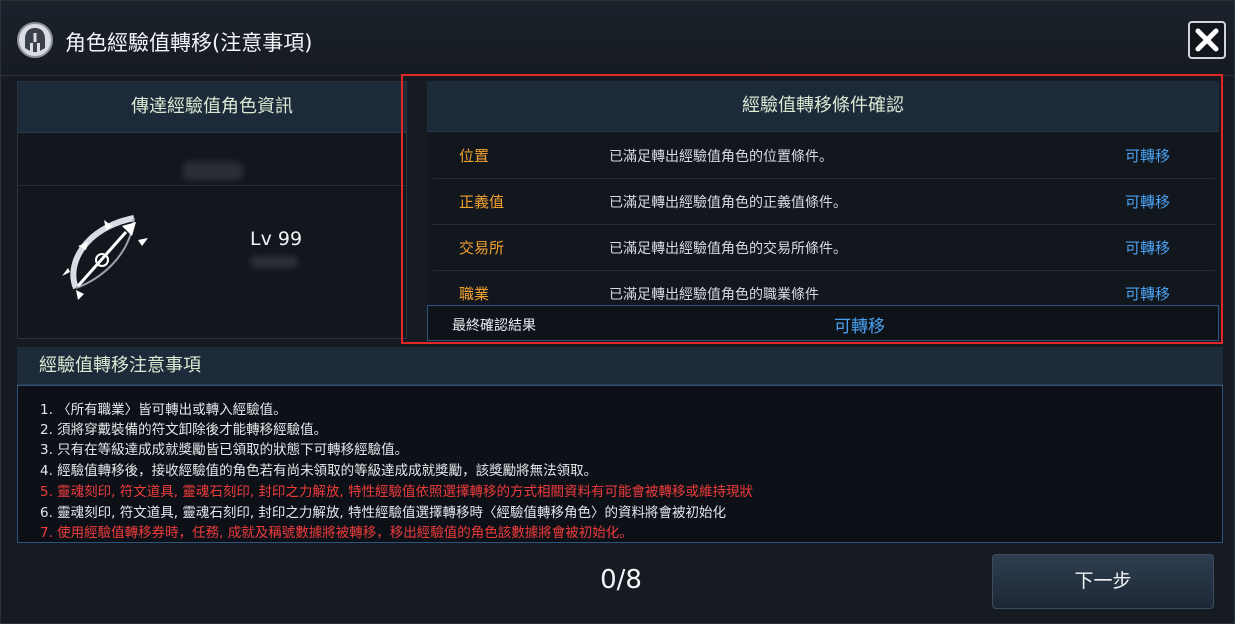  What do you see at coordinates (824, 287) in the screenshot?
I see `condition-row-class: 職業 已滿足轉出經驗值角色的職業條件 可轉移` at bounding box center [824, 287].